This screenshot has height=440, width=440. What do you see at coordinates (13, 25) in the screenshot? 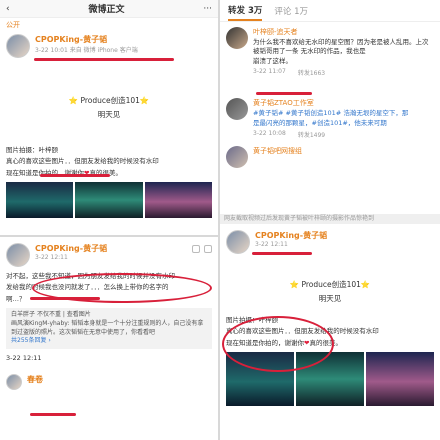
I see `visibility-label: 公开` at bounding box center [13, 25].